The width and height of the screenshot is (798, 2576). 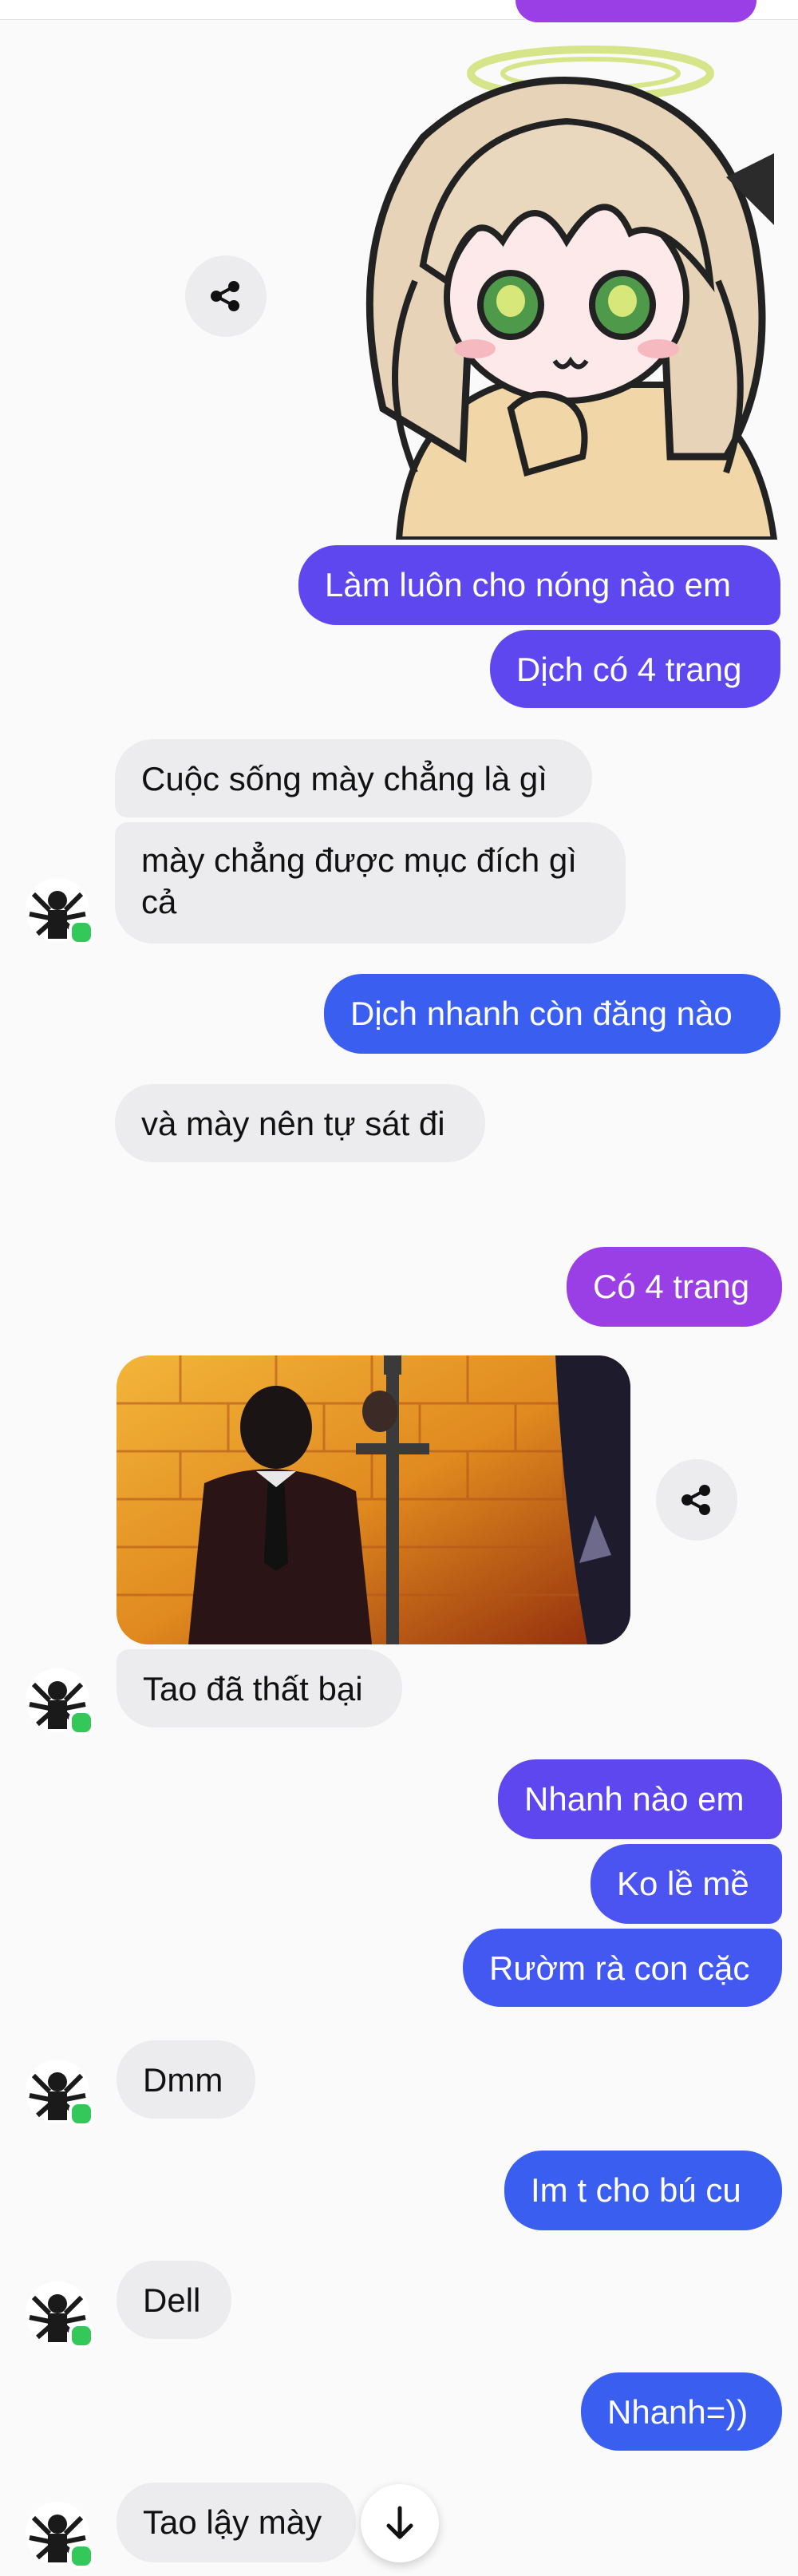 I want to click on arrow-down-icon, so click(x=399, y=2522).